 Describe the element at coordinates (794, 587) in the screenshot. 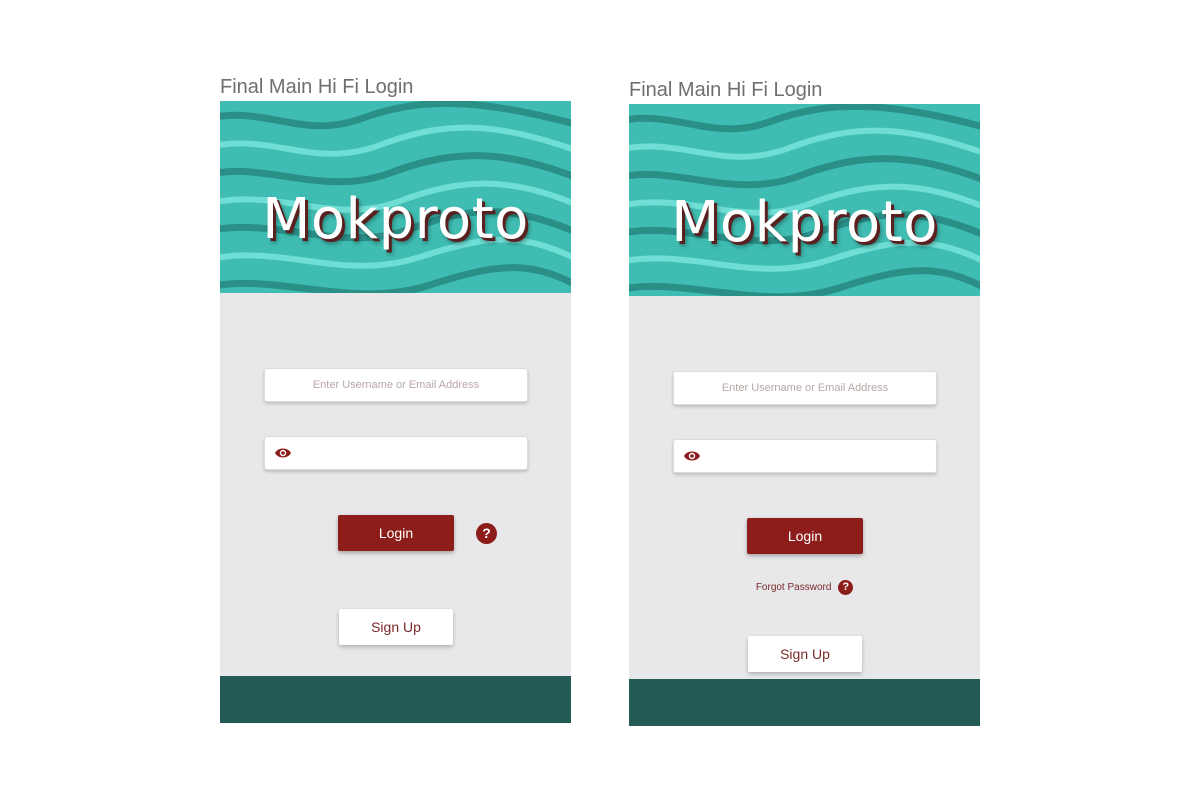

I see `forgot-password-link: Forgot Password` at that location.